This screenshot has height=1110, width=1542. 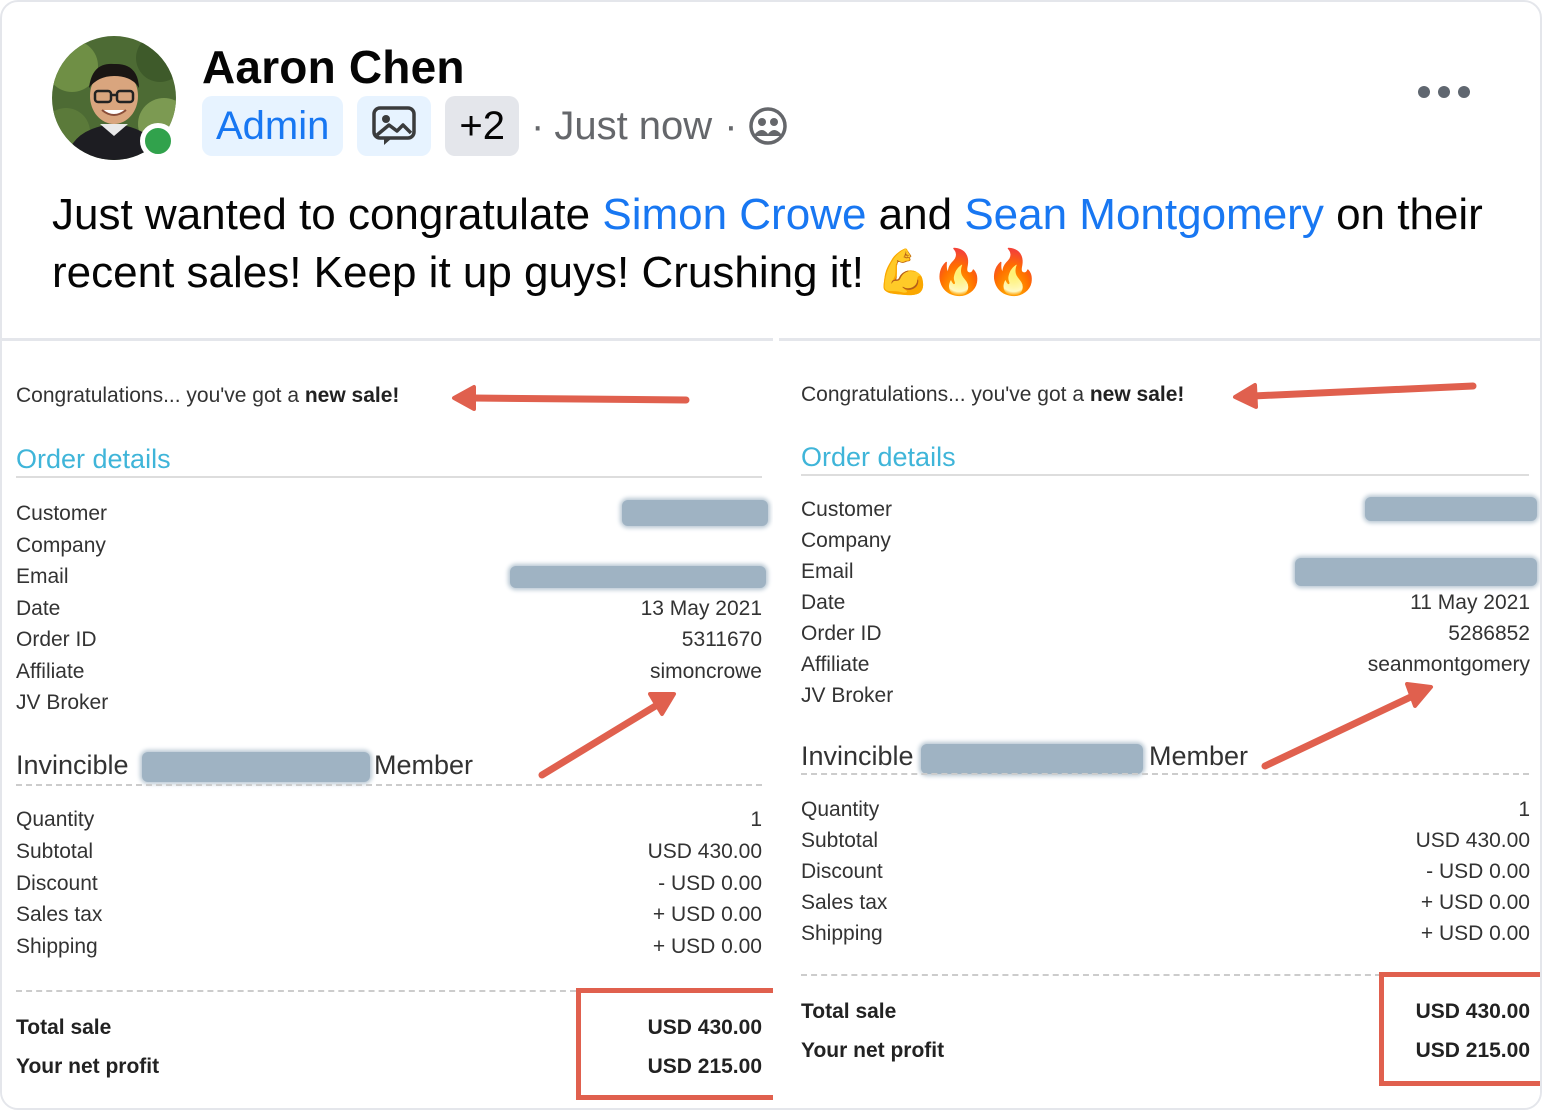 What do you see at coordinates (158, 141) in the screenshot?
I see `online-status-indicator` at bounding box center [158, 141].